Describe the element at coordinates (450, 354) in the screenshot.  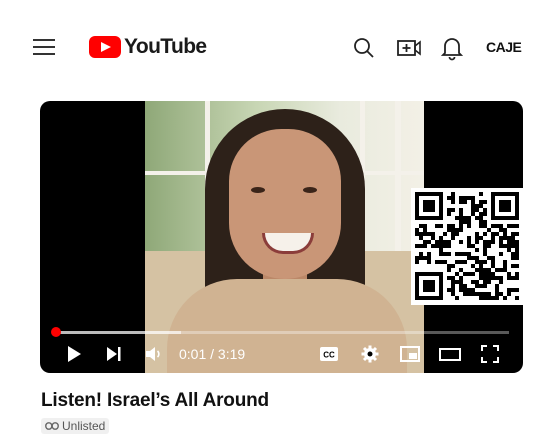
I see `theater-mode-icon` at that location.